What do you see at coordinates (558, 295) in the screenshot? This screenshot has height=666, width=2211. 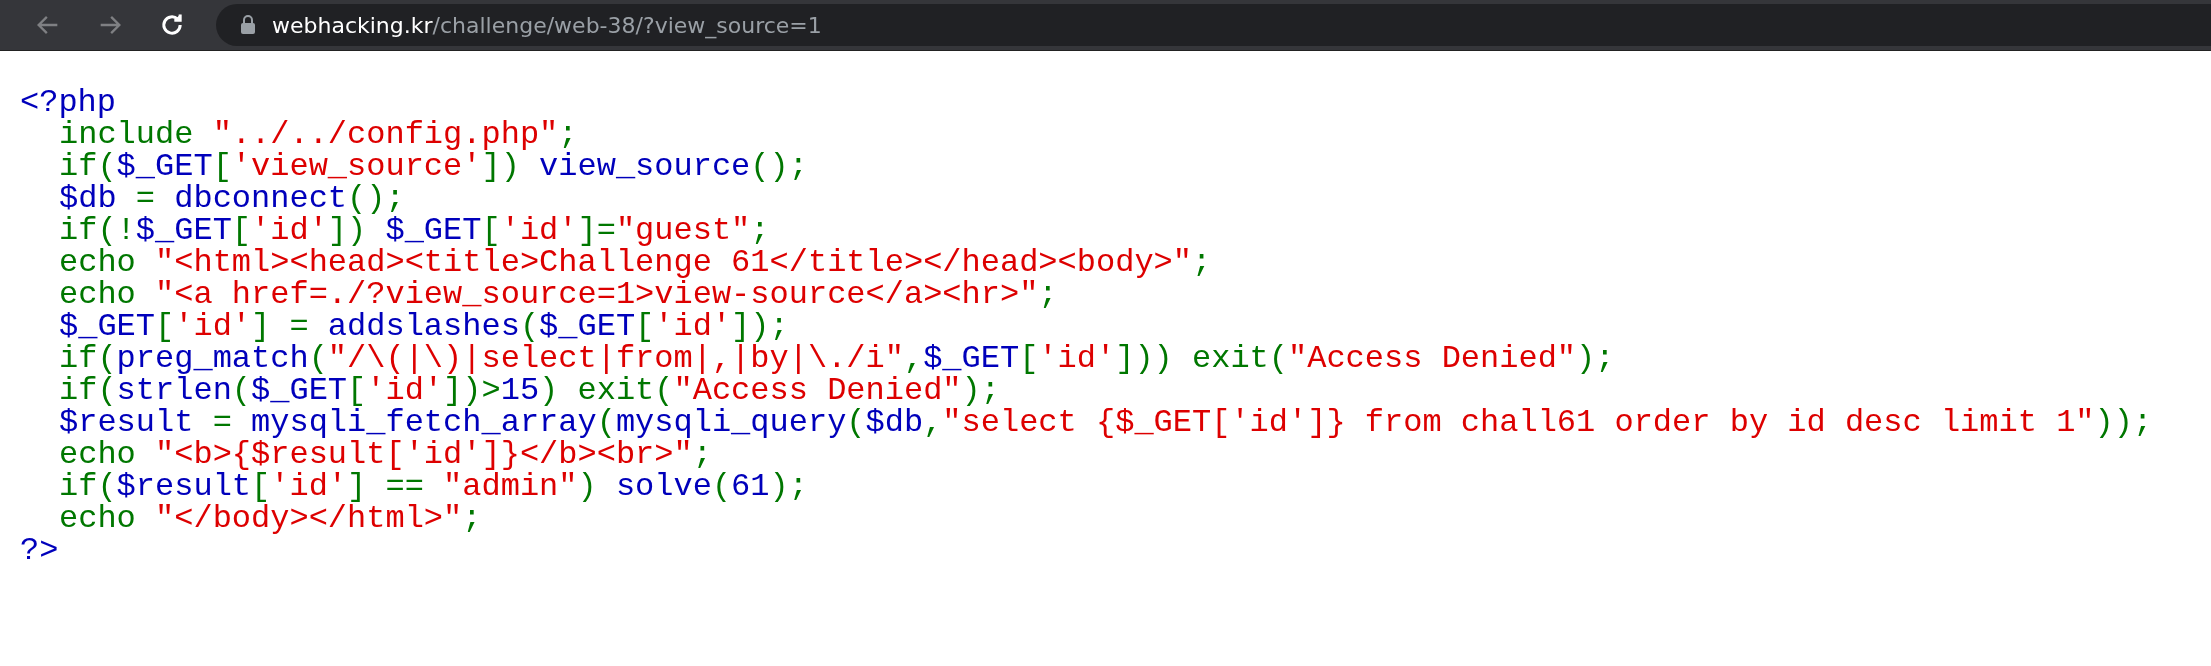 I see `code-line: echo "<a href=./?view_source=1>view-source</a><hr>";` at bounding box center [558, 295].